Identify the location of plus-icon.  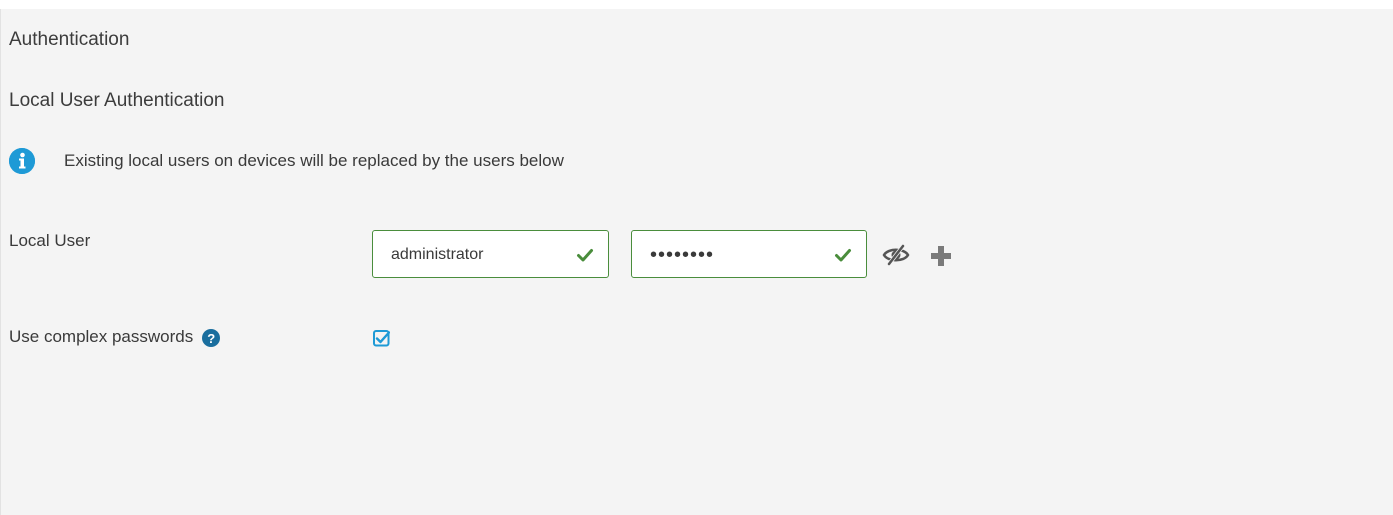
(941, 256).